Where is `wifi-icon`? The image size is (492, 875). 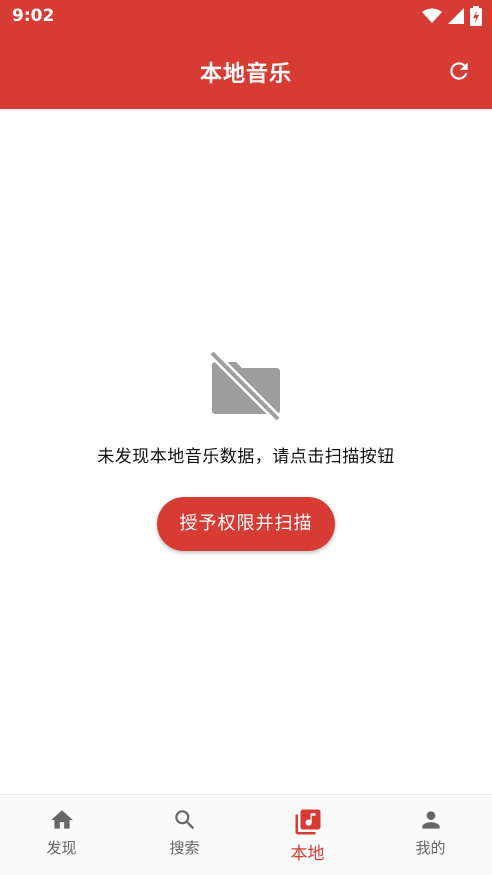 wifi-icon is located at coordinates (432, 15).